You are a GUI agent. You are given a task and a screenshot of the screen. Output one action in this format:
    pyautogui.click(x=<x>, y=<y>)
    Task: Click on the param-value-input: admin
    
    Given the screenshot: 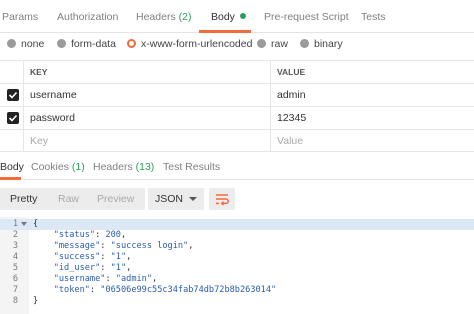 What is the action you would take?
    pyautogui.click(x=291, y=95)
    